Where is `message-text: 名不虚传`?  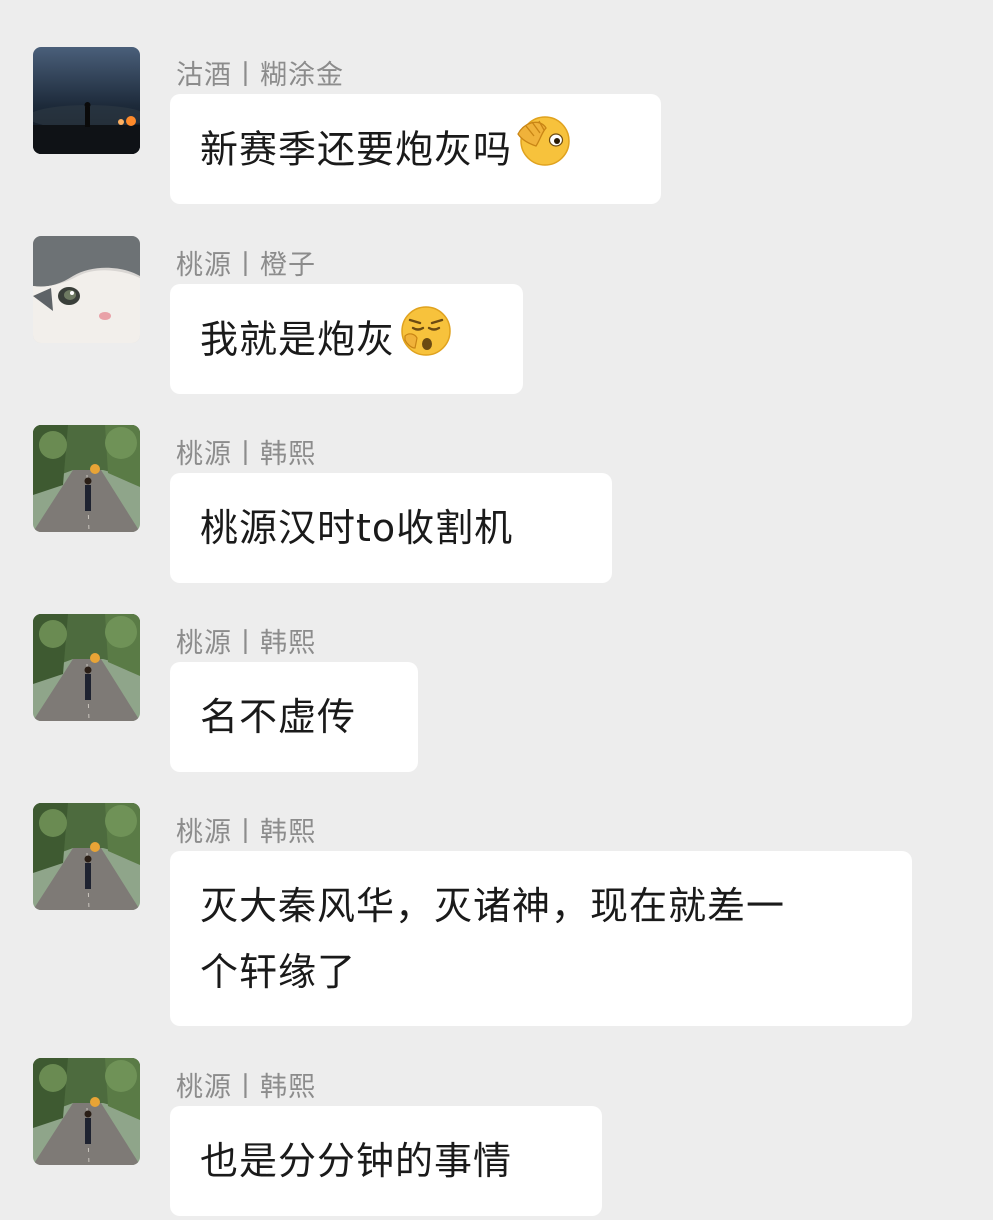 message-text: 名不虚传 is located at coordinates (278, 717).